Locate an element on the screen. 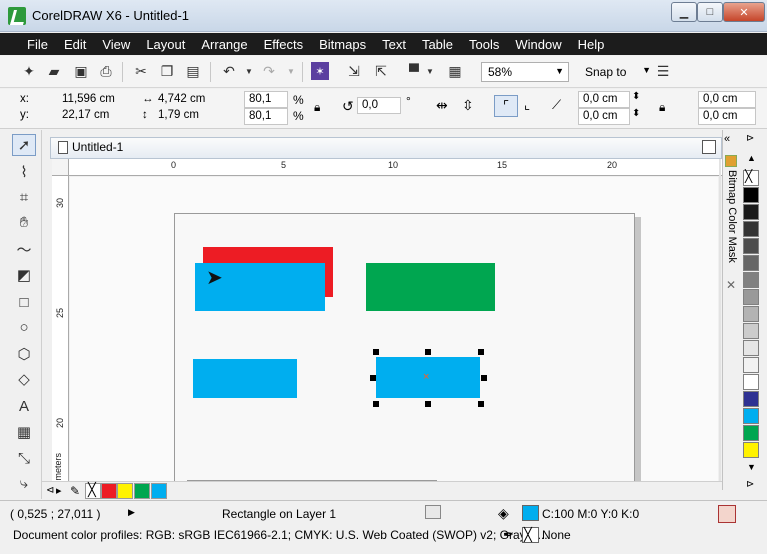 Image resolution: width=767 pixels, height=554 pixels. corner-radius-bottom-right-field: 0,0 cm is located at coordinates (727, 116).